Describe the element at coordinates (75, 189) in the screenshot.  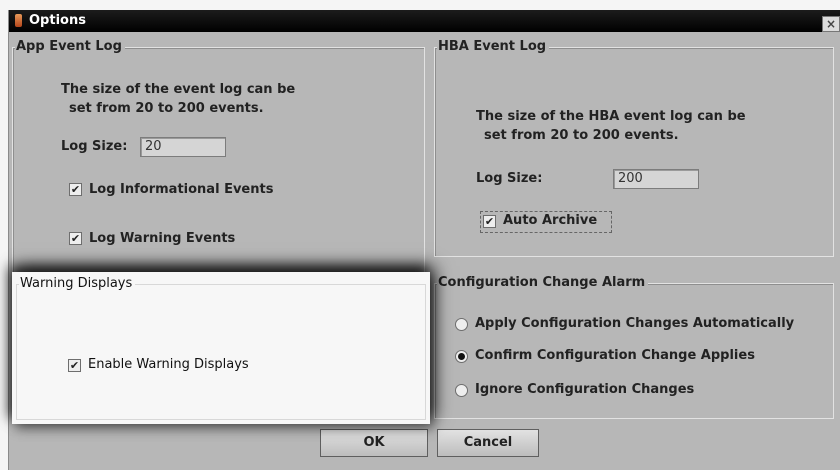
I see `log-informational-checkbox: ✔` at that location.